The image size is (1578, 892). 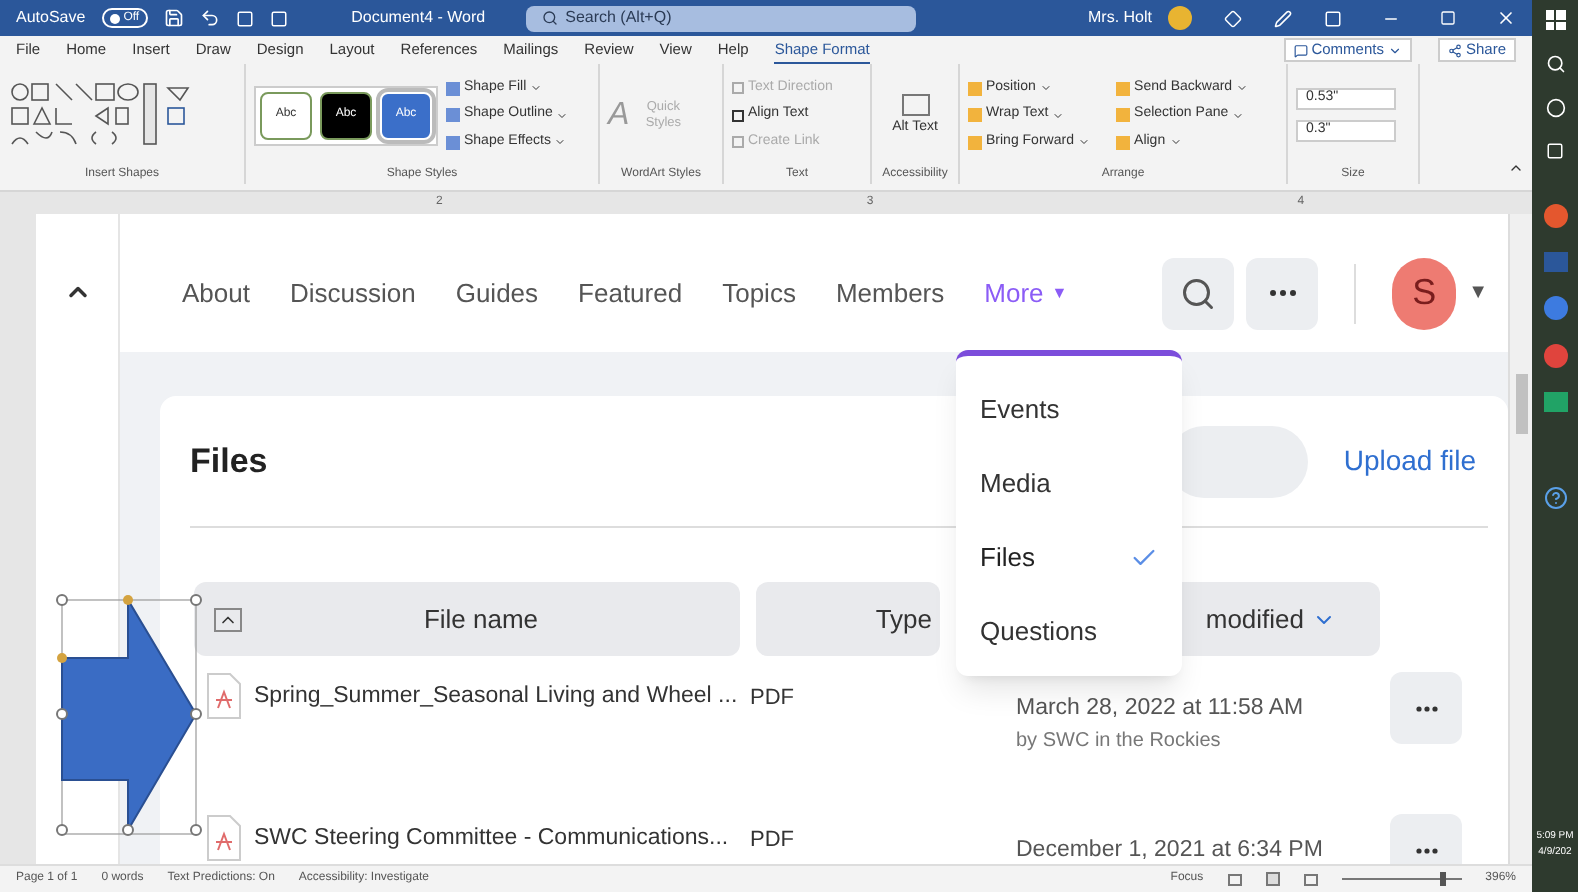 What do you see at coordinates (759, 293) in the screenshot?
I see `nav-link: Topics` at bounding box center [759, 293].